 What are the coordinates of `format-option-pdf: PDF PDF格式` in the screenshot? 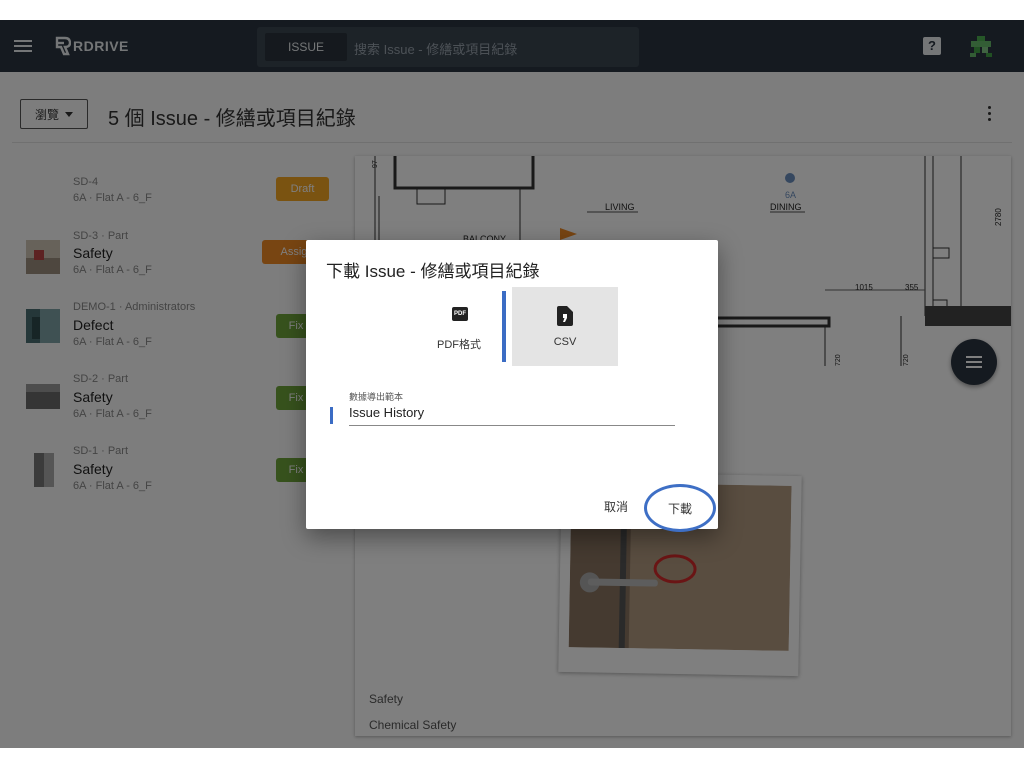 It's located at (459, 326).